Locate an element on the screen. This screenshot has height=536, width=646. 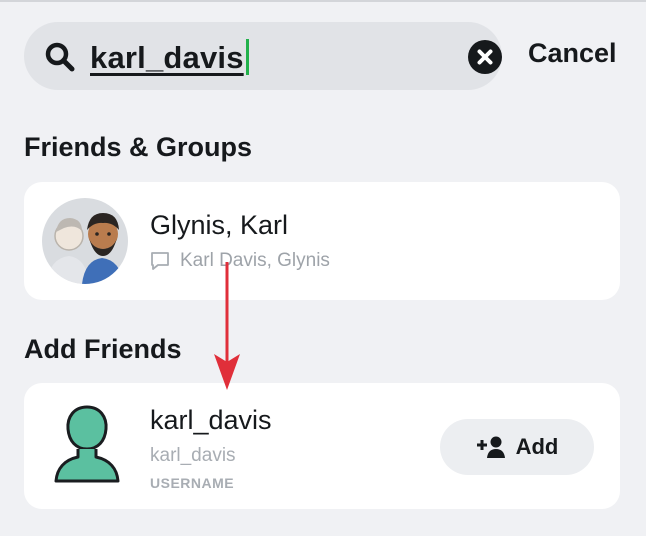
add-friend-icon is located at coordinates (490, 447).